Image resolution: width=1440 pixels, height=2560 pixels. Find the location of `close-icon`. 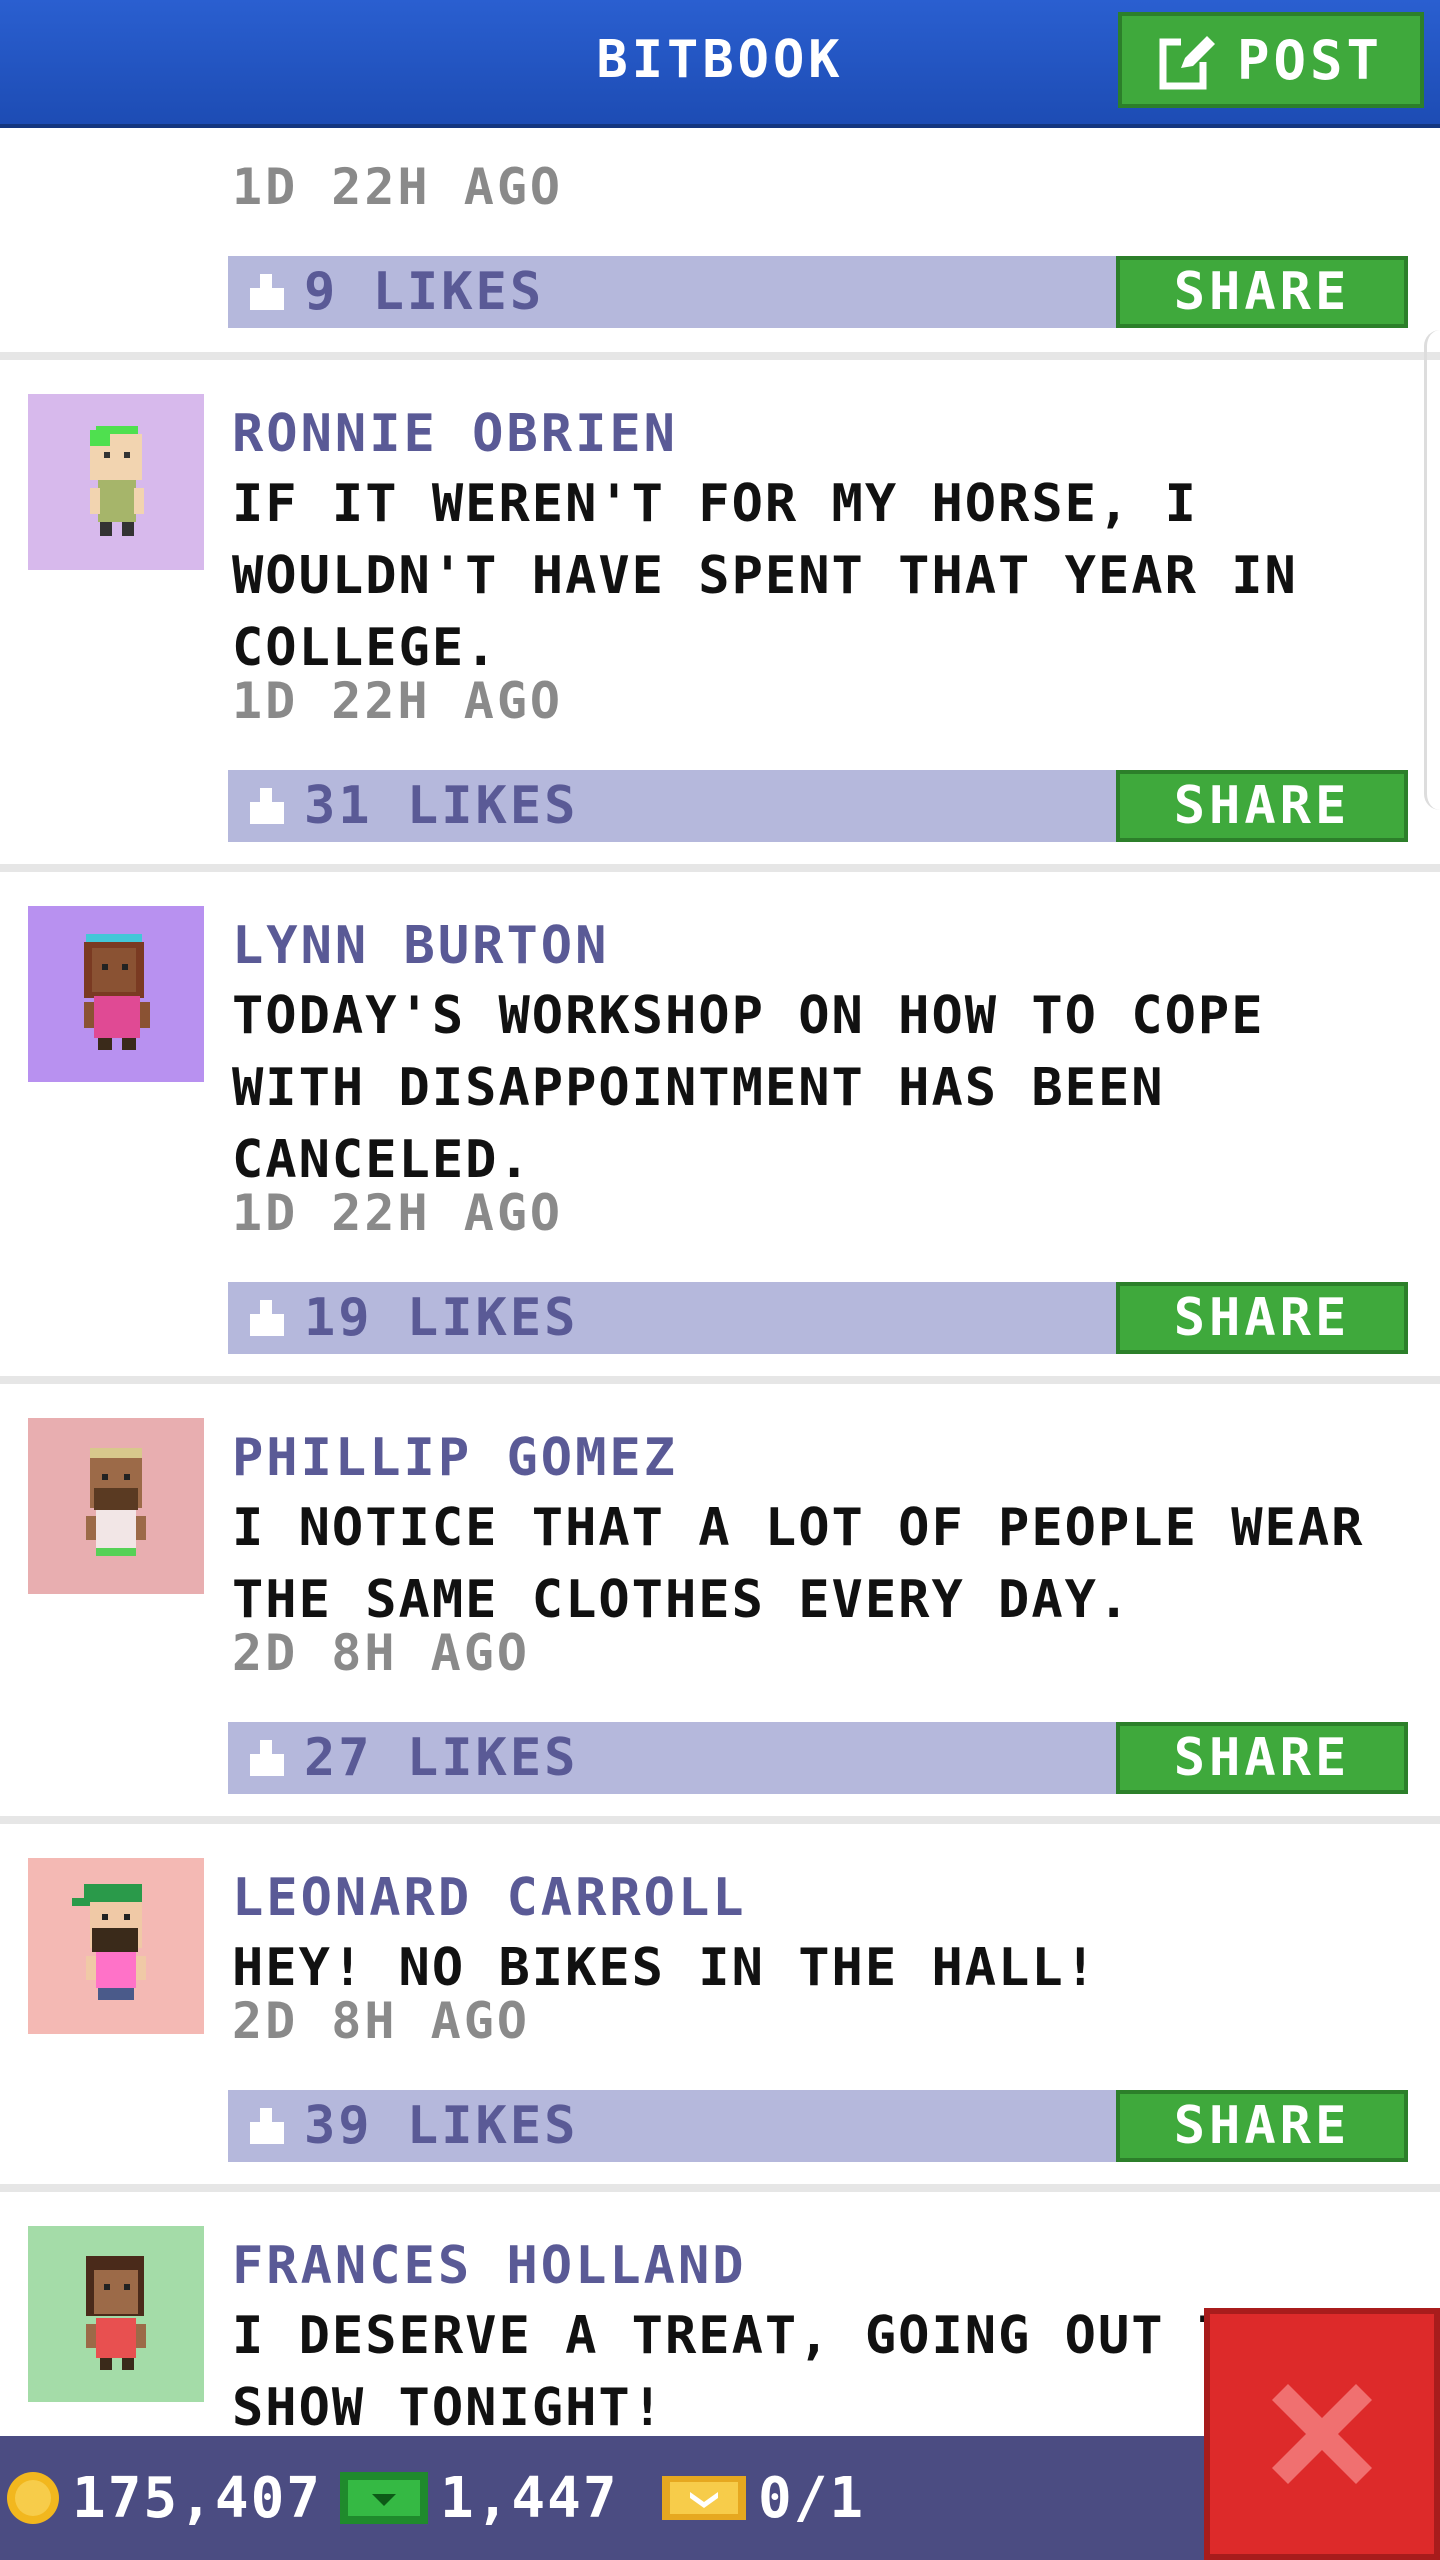

close-icon is located at coordinates (1322, 2434).